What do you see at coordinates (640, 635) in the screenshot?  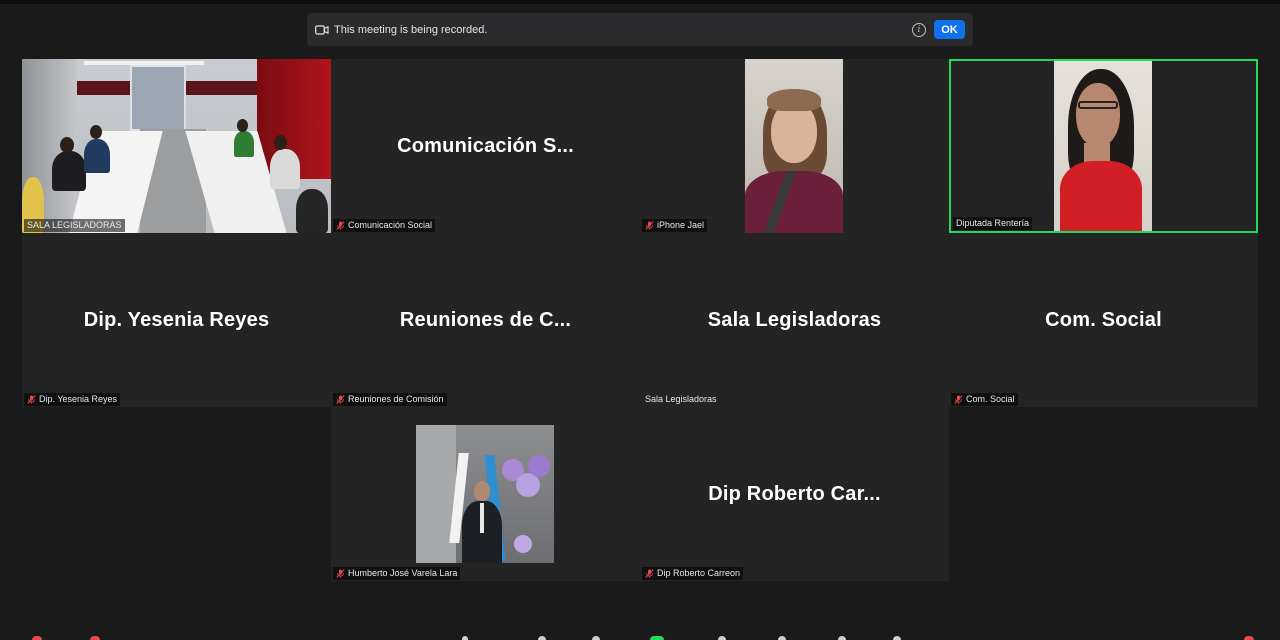 I see `meeting-toolbar-edge` at bounding box center [640, 635].